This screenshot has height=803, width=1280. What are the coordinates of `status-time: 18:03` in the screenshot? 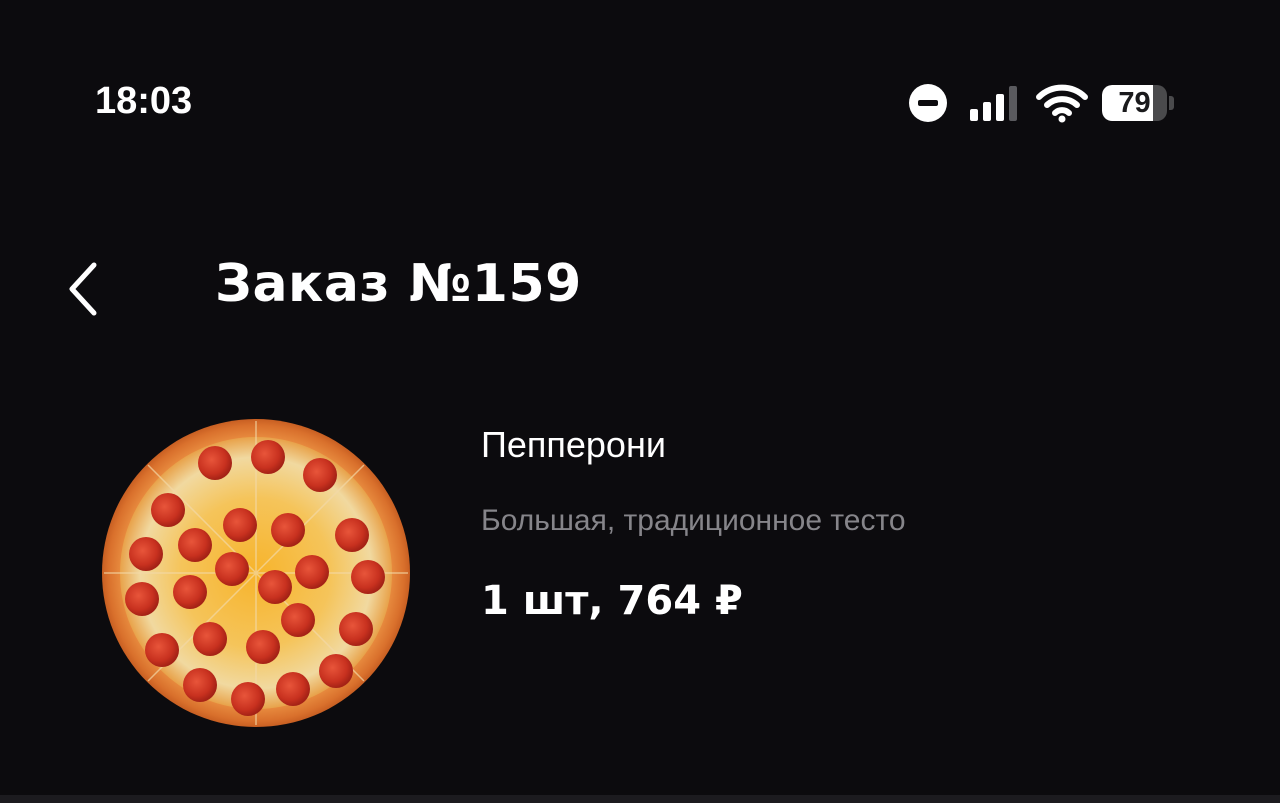 It's located at (144, 101).